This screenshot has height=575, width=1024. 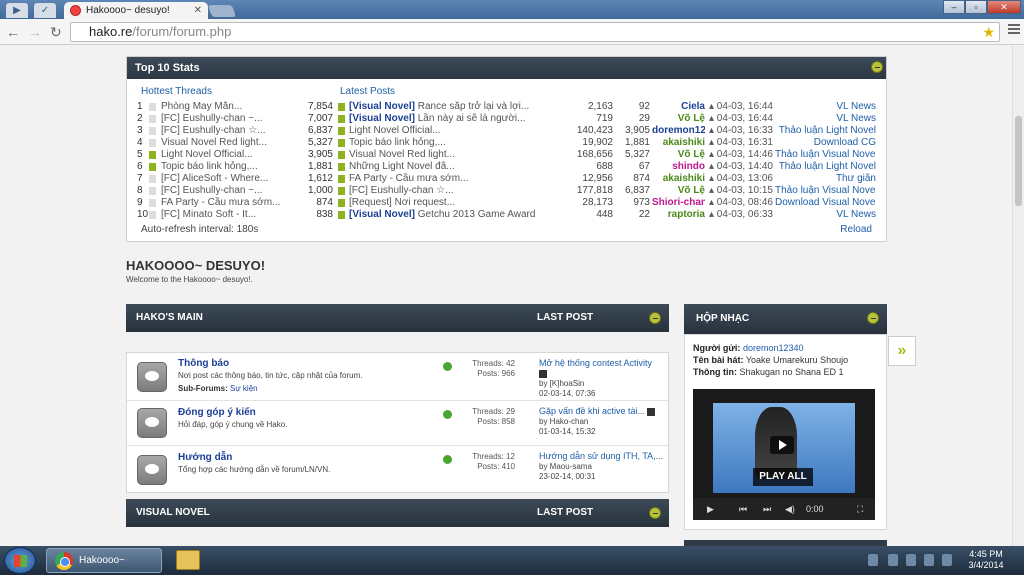 I want to click on collapse-stats-icon, so click(x=877, y=67).